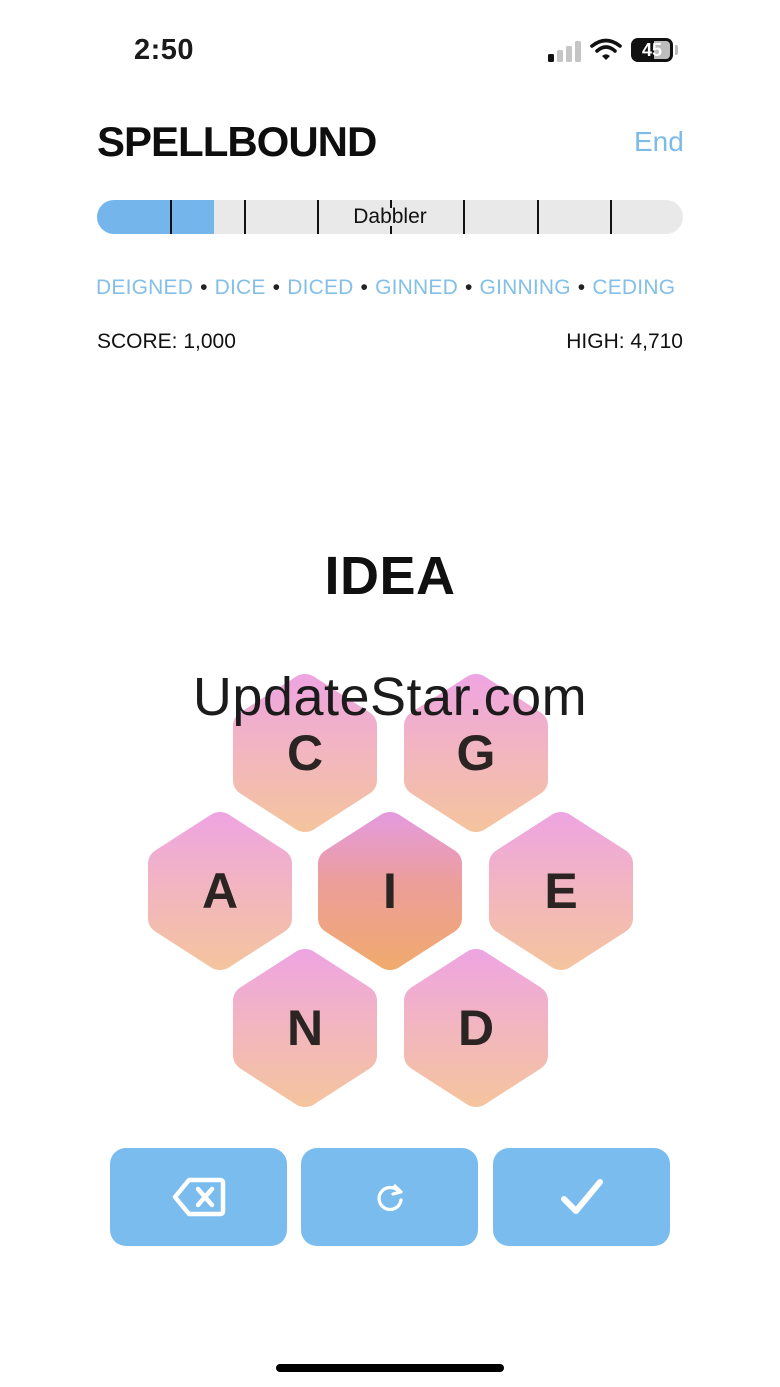 The image size is (780, 1387). I want to click on current-word: IDEA, so click(390, 576).